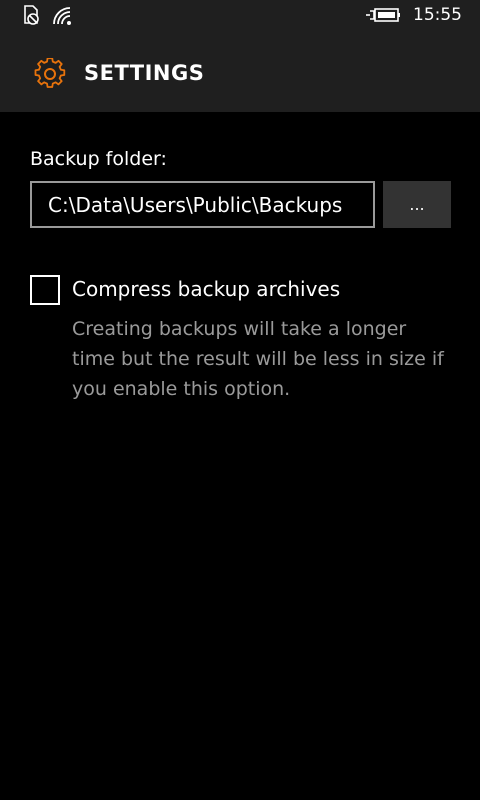  Describe the element at coordinates (240, 16) in the screenshot. I see `status-bar: 15:55` at that location.